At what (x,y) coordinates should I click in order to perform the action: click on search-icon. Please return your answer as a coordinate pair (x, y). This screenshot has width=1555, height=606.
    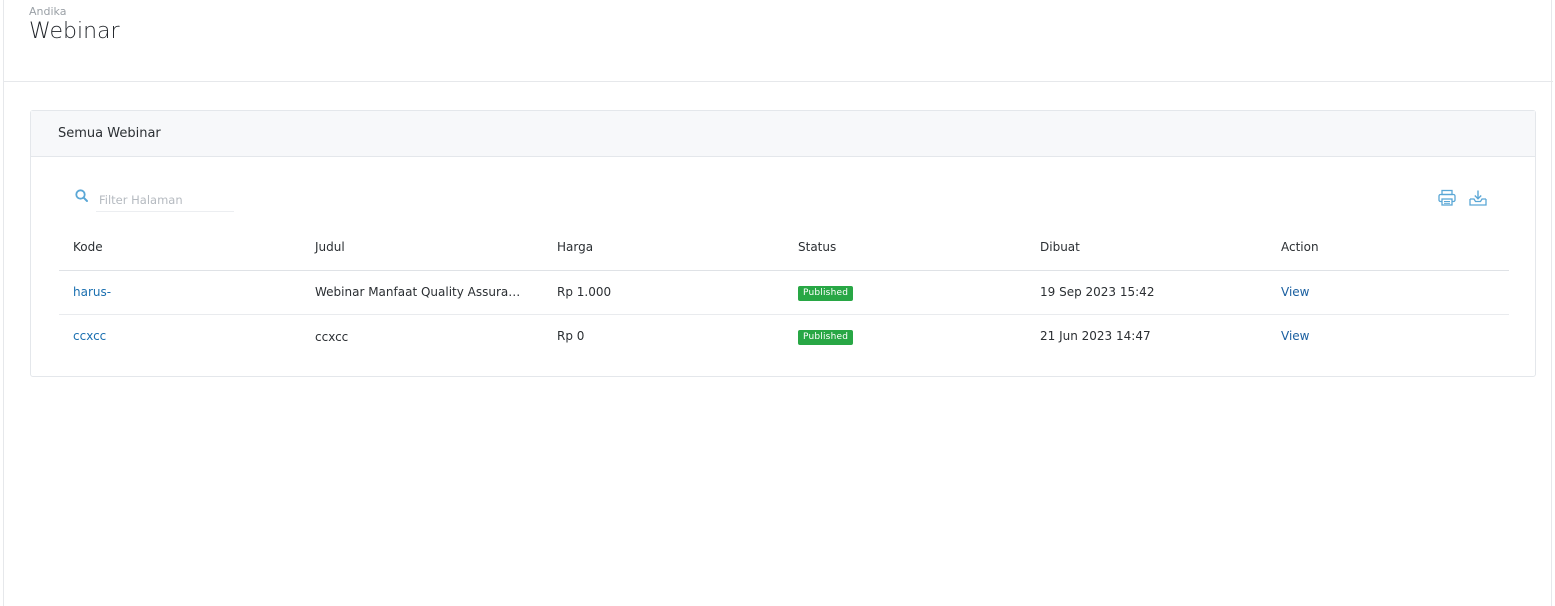
    Looking at the image, I should click on (81, 195).